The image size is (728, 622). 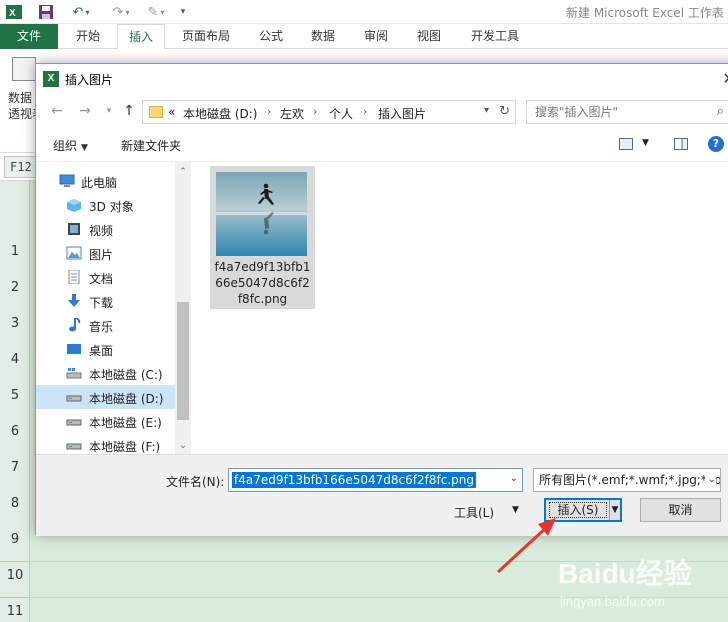 I want to click on pivot-table-icon, so click(x=24, y=69).